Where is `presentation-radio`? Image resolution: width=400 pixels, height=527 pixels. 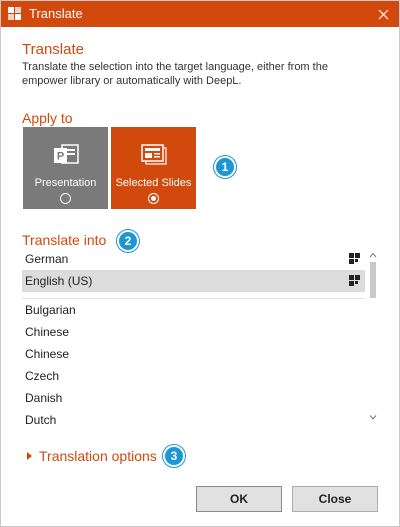 presentation-radio is located at coordinates (65, 198).